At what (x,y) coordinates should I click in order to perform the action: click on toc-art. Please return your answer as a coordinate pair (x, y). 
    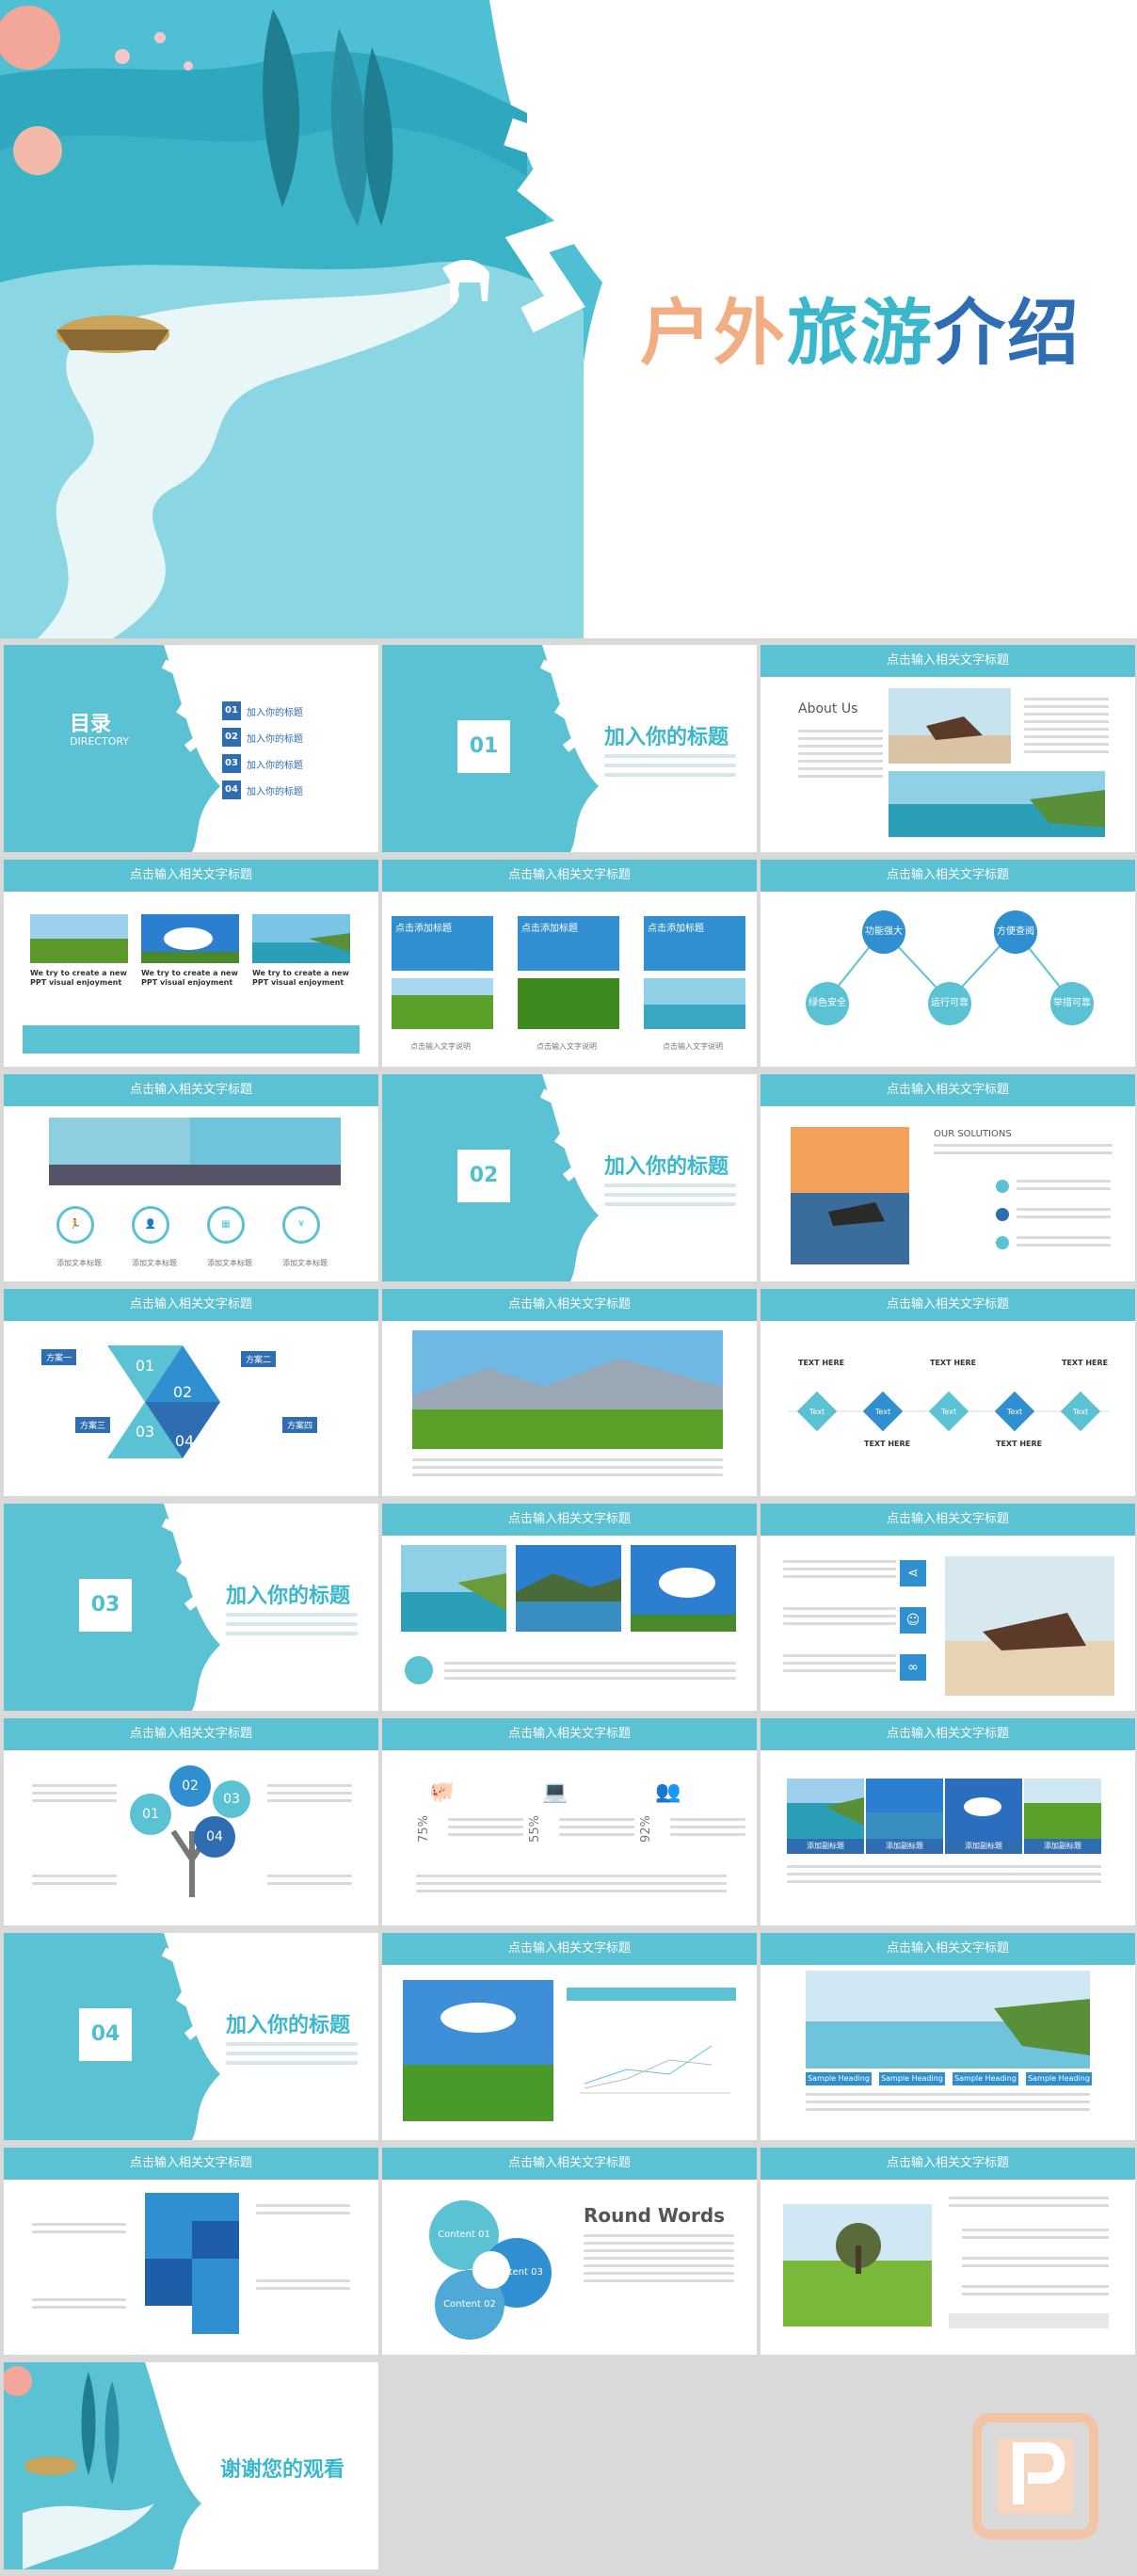
    Looking at the image, I should click on (112, 748).